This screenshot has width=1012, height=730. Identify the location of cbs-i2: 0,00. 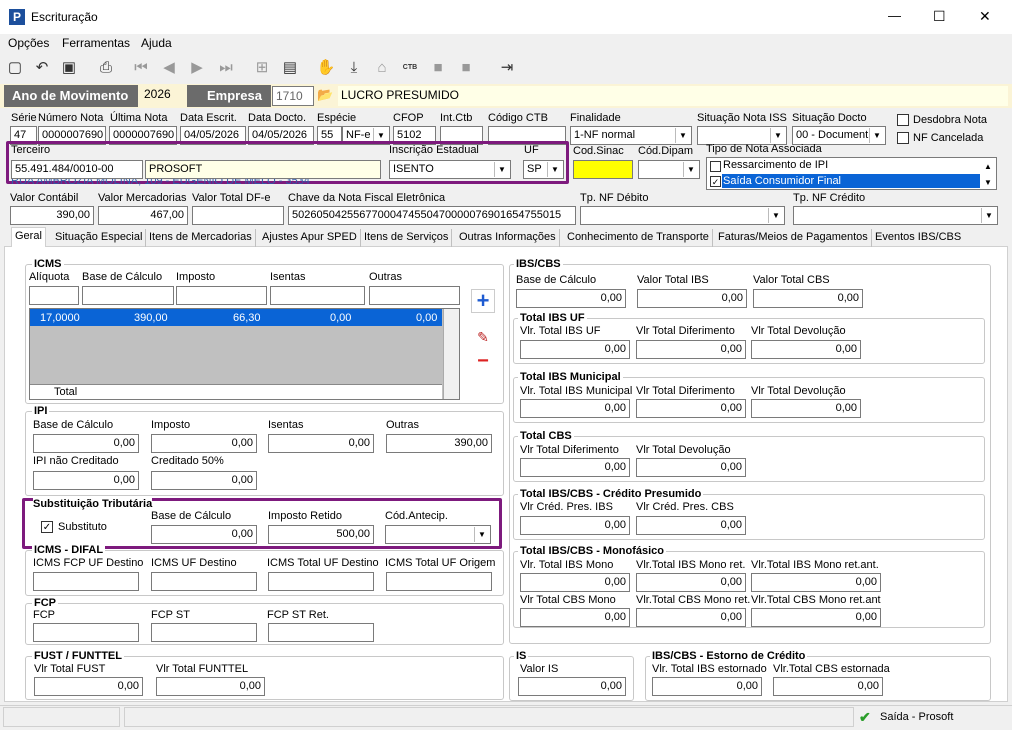
(691, 467).